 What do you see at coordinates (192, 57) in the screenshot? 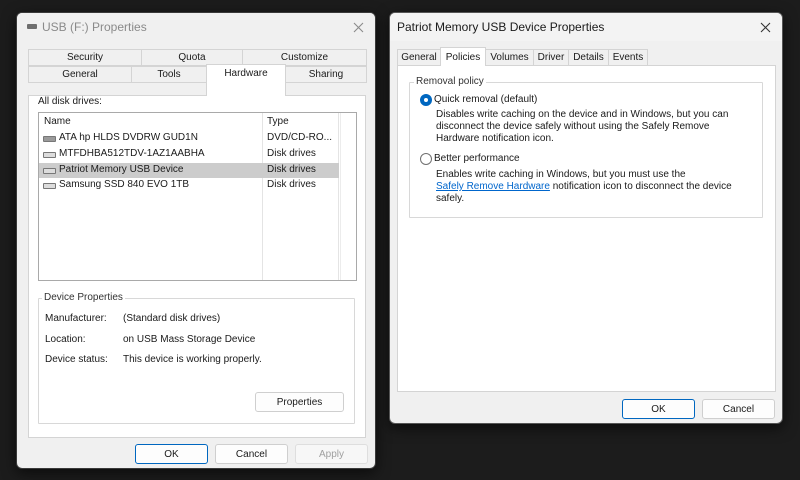
I see `tab-label: Quota` at bounding box center [192, 57].